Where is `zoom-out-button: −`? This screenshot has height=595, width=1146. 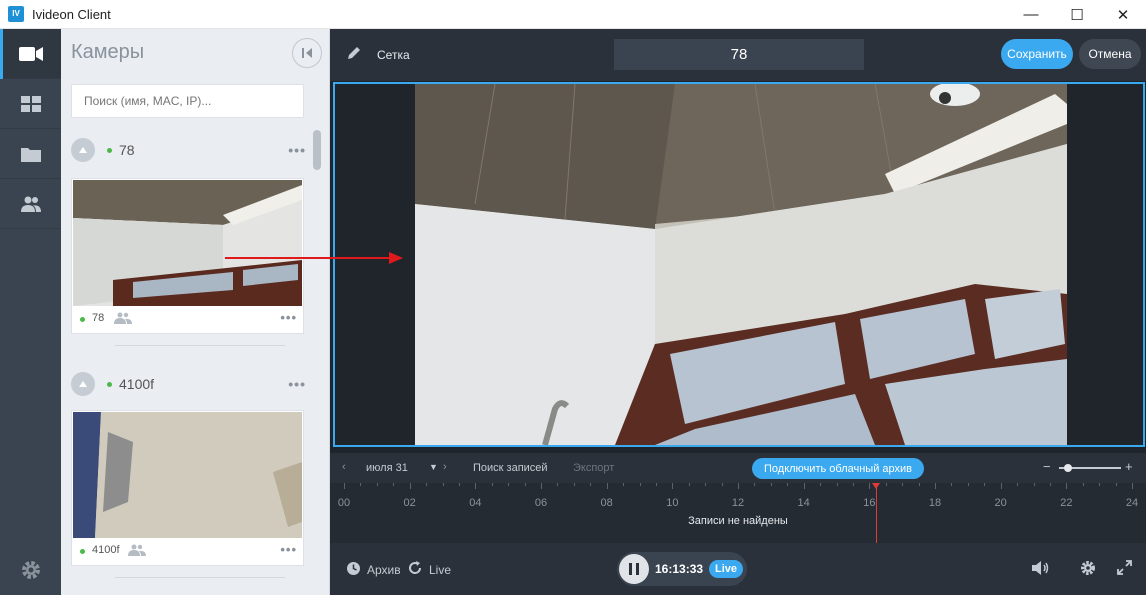
zoom-out-button: − is located at coordinates (1047, 466).